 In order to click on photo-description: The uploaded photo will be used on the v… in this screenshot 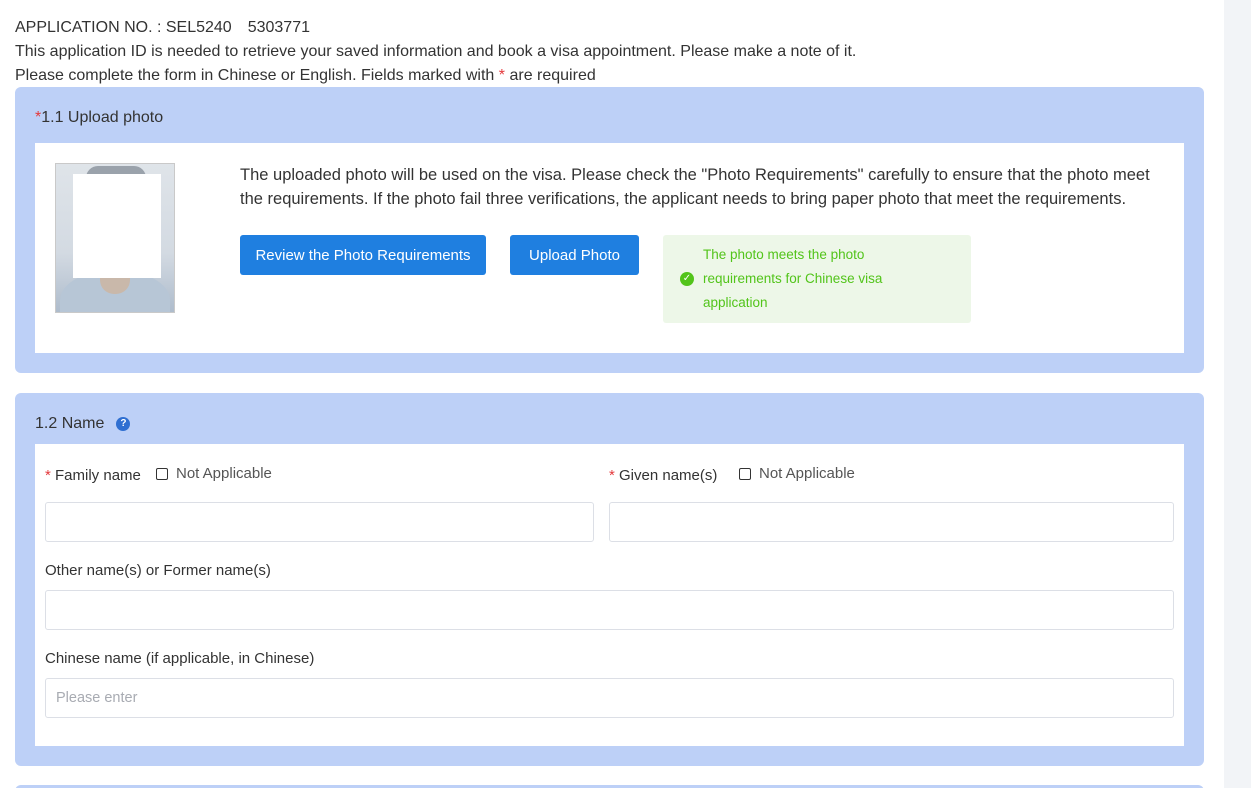, I will do `click(695, 187)`.